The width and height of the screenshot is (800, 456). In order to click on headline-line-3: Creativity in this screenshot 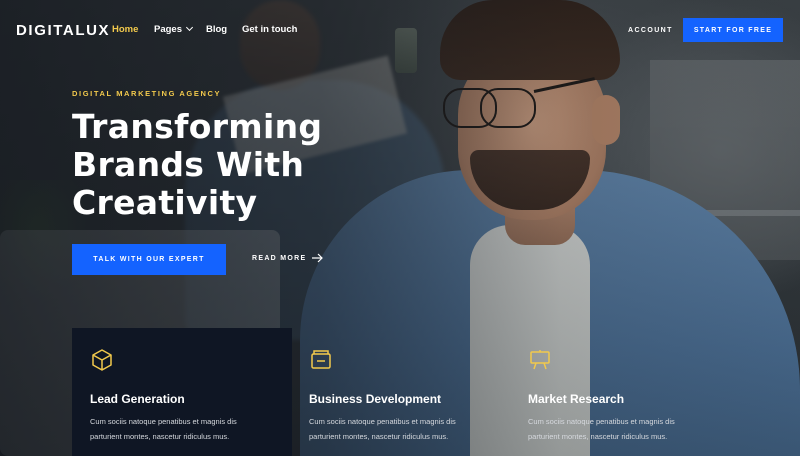, I will do `click(165, 202)`.